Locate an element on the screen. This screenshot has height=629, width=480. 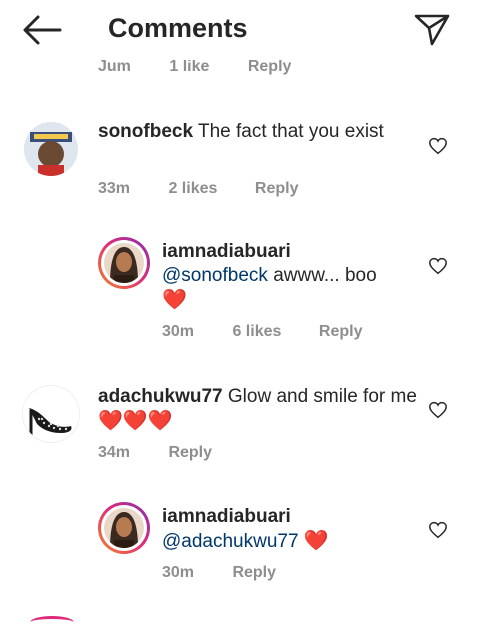
heart-emoji: ❤️❤️❤️ is located at coordinates (135, 421).